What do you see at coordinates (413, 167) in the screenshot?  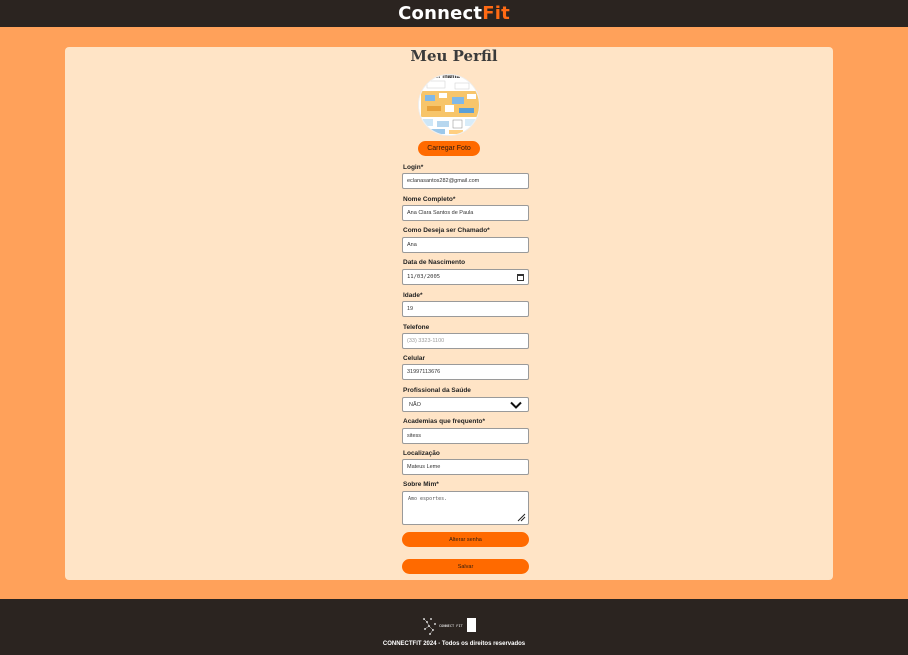 I see `login-label: Login*` at bounding box center [413, 167].